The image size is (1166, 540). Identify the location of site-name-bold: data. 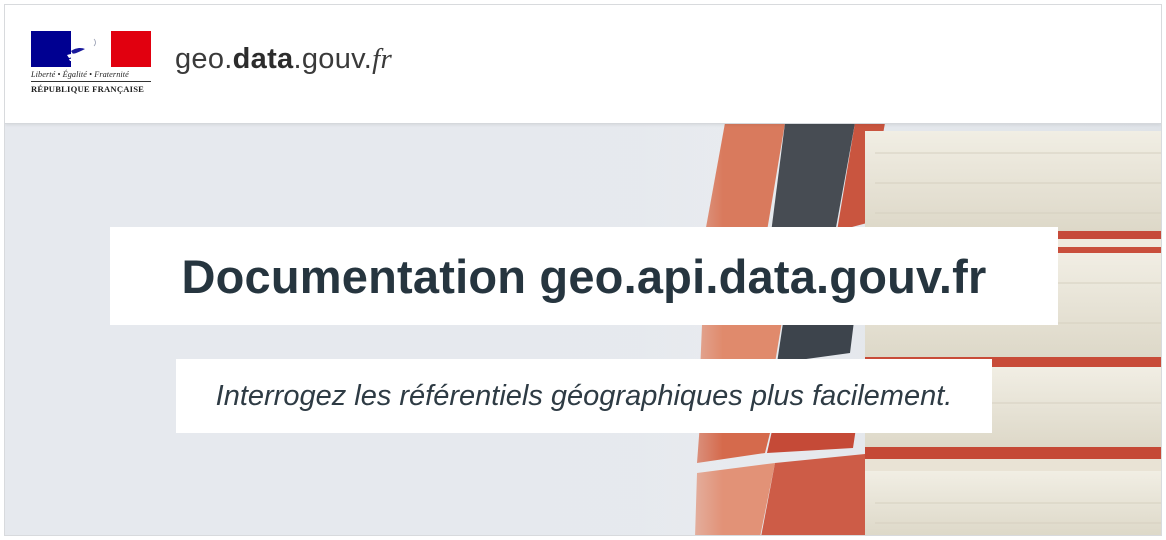
(263, 59).